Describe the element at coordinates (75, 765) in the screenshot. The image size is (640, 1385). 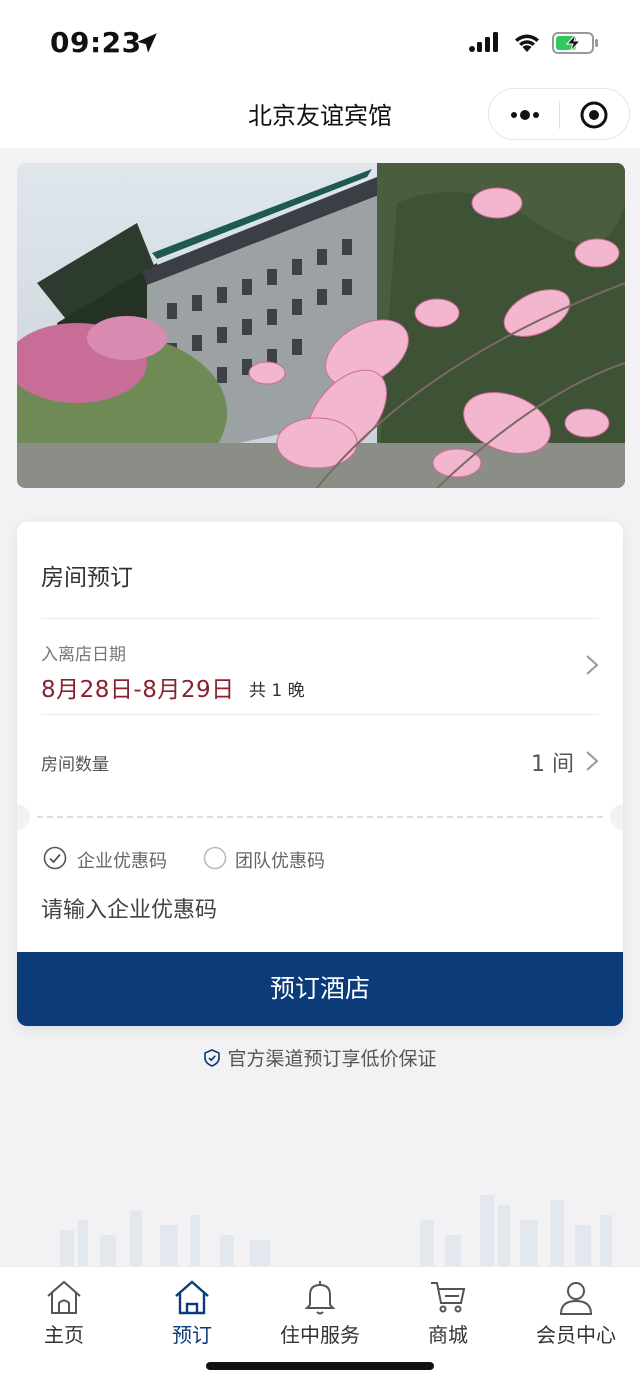
I see `rooms-label: 房间数量` at that location.